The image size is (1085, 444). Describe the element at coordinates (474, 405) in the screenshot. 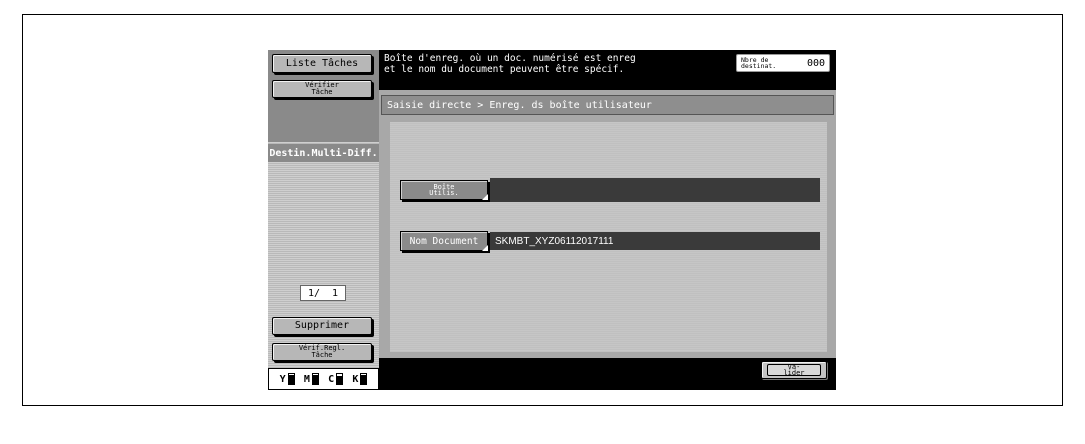

I see `status-bar: 04/10/2007 08:22 Mémoire 0%` at that location.